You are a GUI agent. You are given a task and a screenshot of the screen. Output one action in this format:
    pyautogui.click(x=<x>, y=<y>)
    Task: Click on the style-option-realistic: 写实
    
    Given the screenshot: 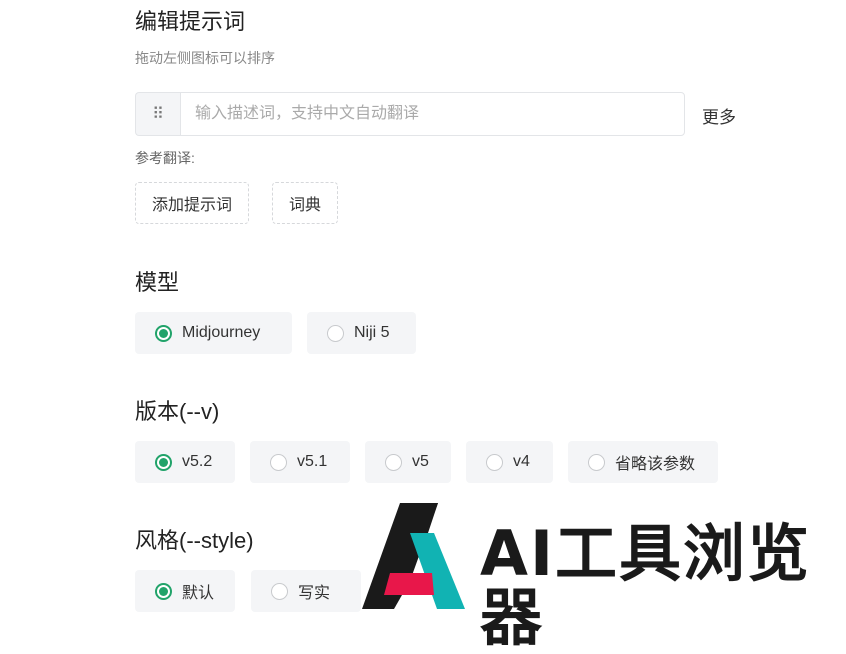 What is the action you would take?
    pyautogui.click(x=306, y=591)
    